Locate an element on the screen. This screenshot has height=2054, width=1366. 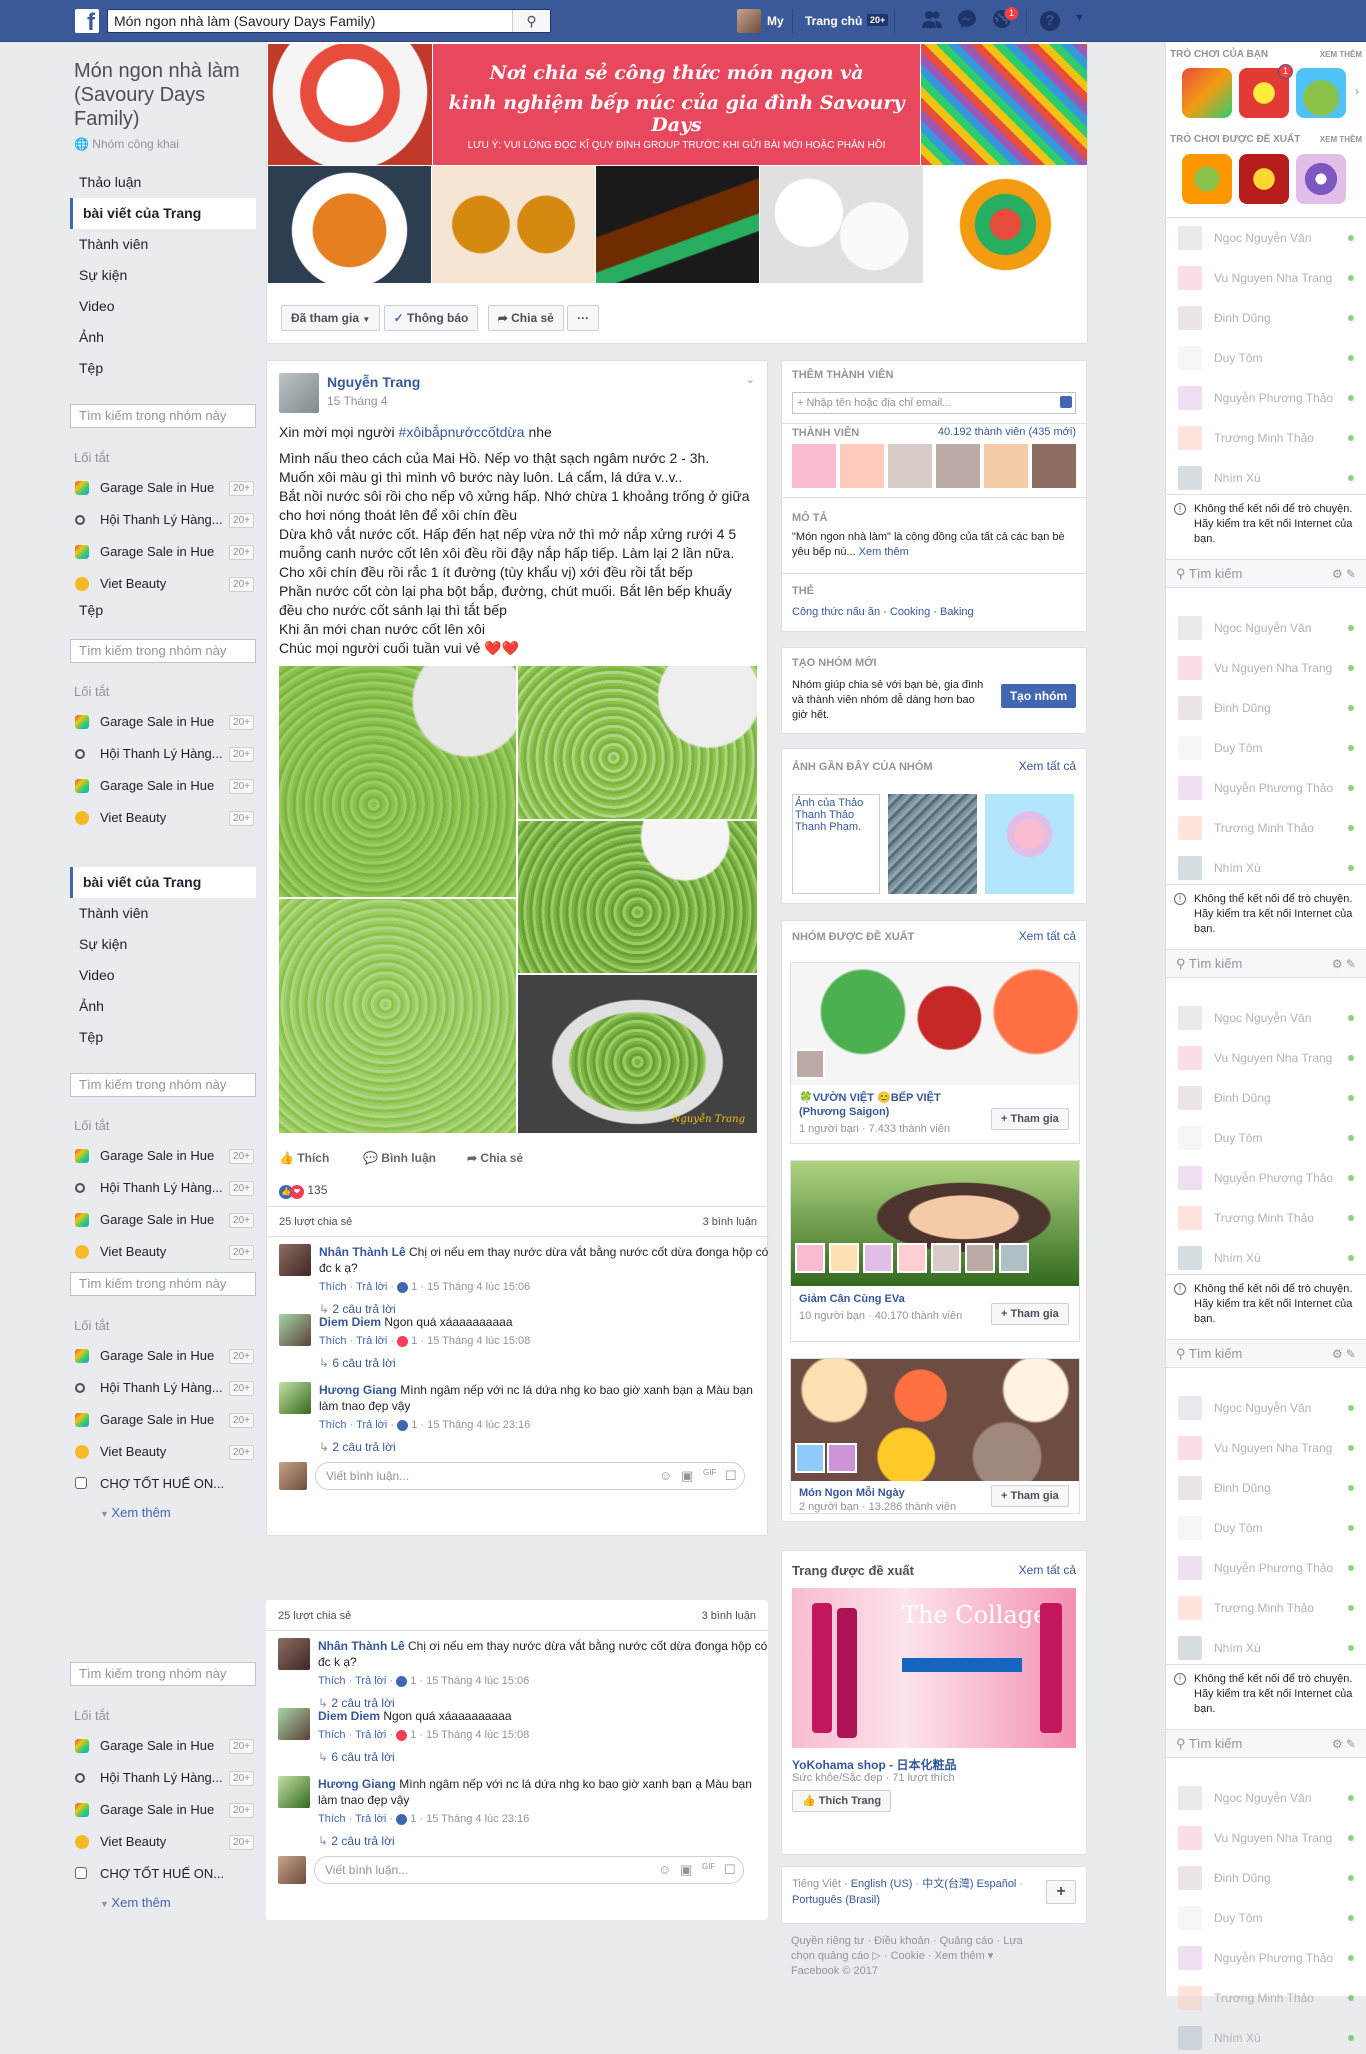
tag-link: Baking is located at coordinates (957, 612).